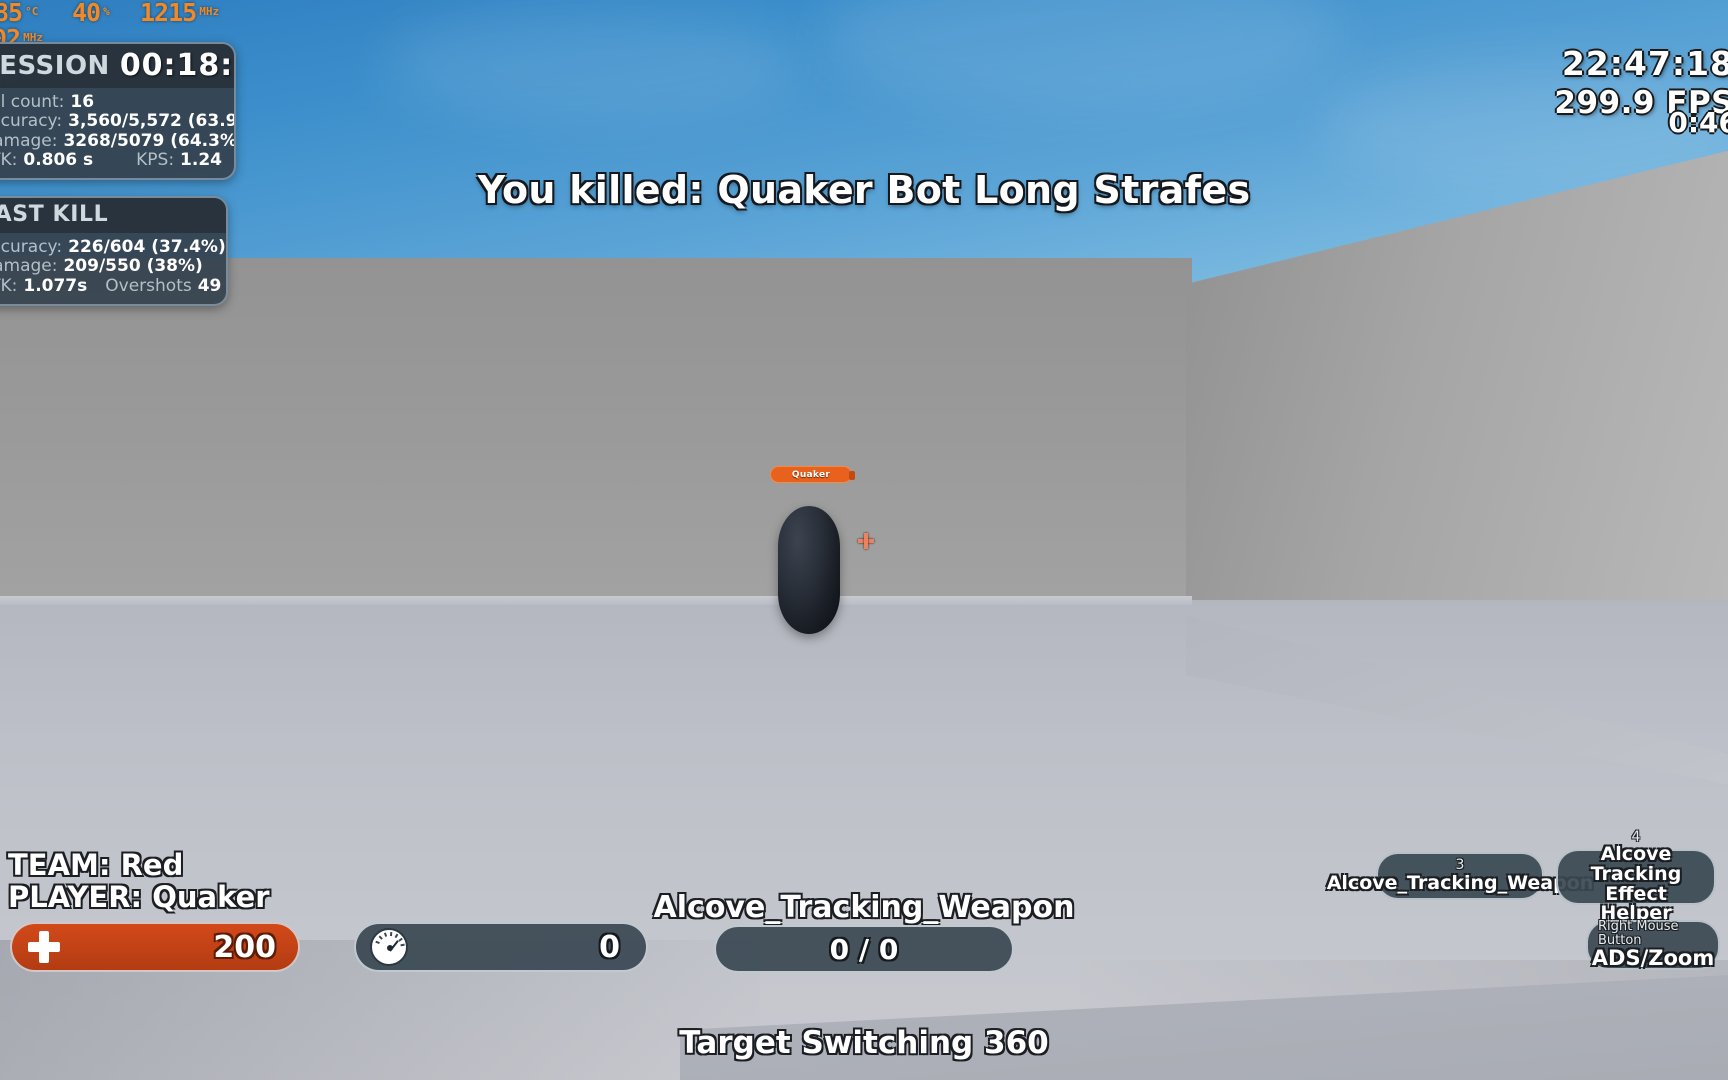 Image resolution: width=1728 pixels, height=1080 pixels. What do you see at coordinates (809, 570) in the screenshot?
I see `enemy-bot-capsule` at bounding box center [809, 570].